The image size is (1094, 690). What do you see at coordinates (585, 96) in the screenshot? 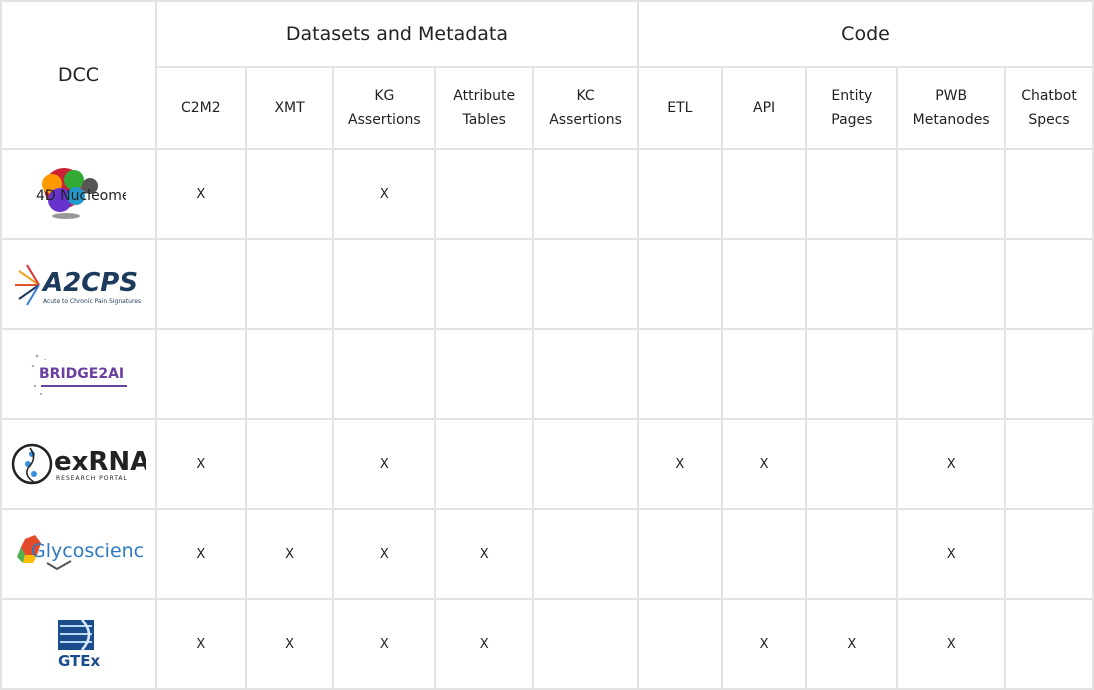
I see `column-header-line: KC` at bounding box center [585, 96].